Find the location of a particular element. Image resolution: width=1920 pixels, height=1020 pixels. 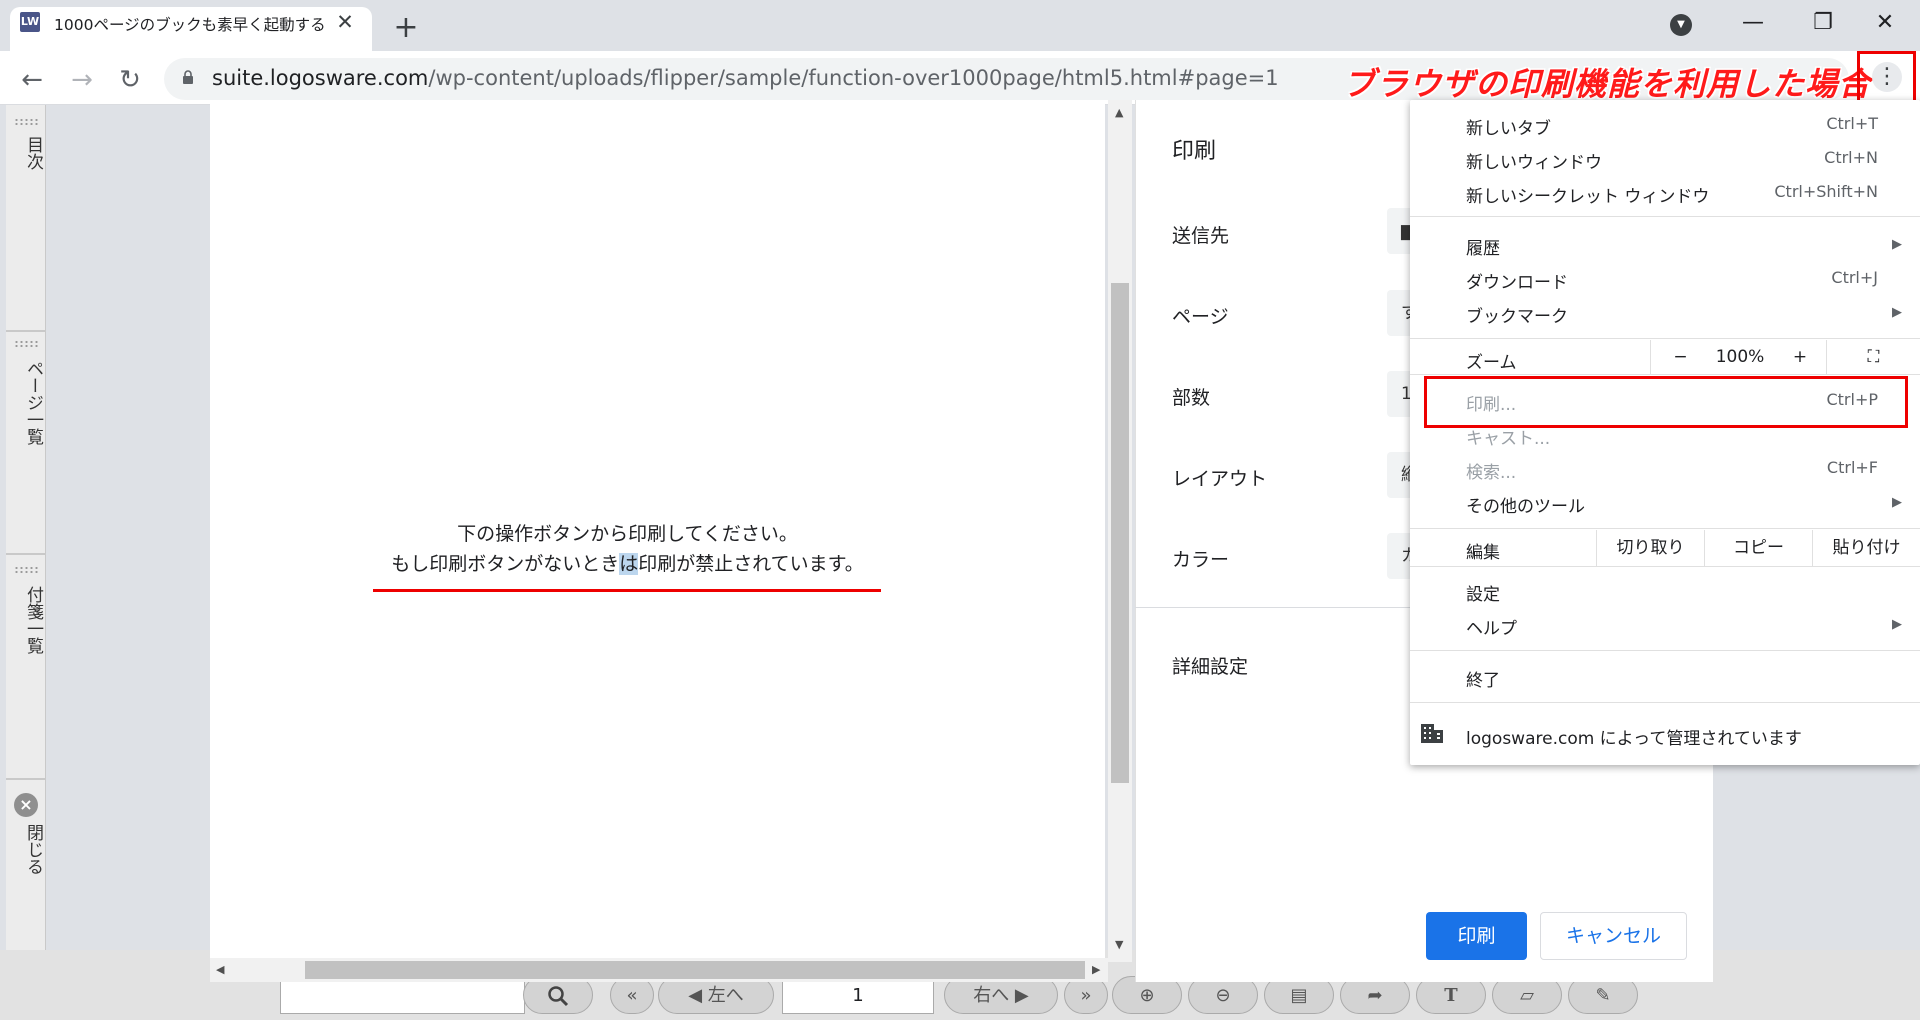

zoom-in-button: + is located at coordinates (1800, 357).